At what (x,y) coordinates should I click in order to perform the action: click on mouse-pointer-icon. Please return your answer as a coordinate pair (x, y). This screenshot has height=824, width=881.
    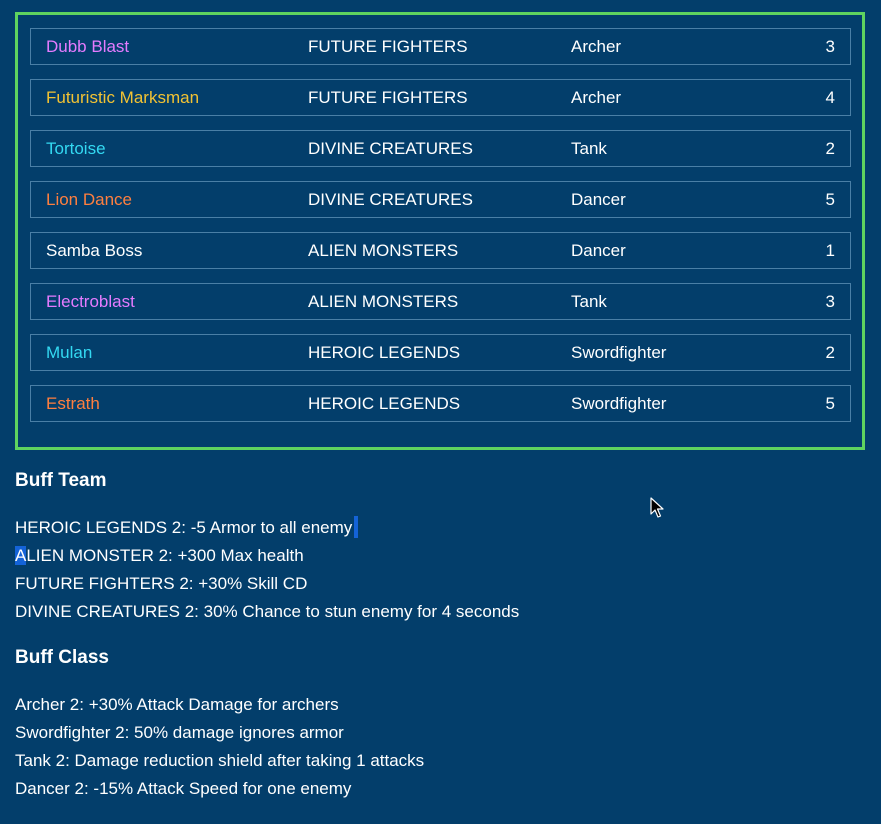
    Looking at the image, I should click on (657, 507).